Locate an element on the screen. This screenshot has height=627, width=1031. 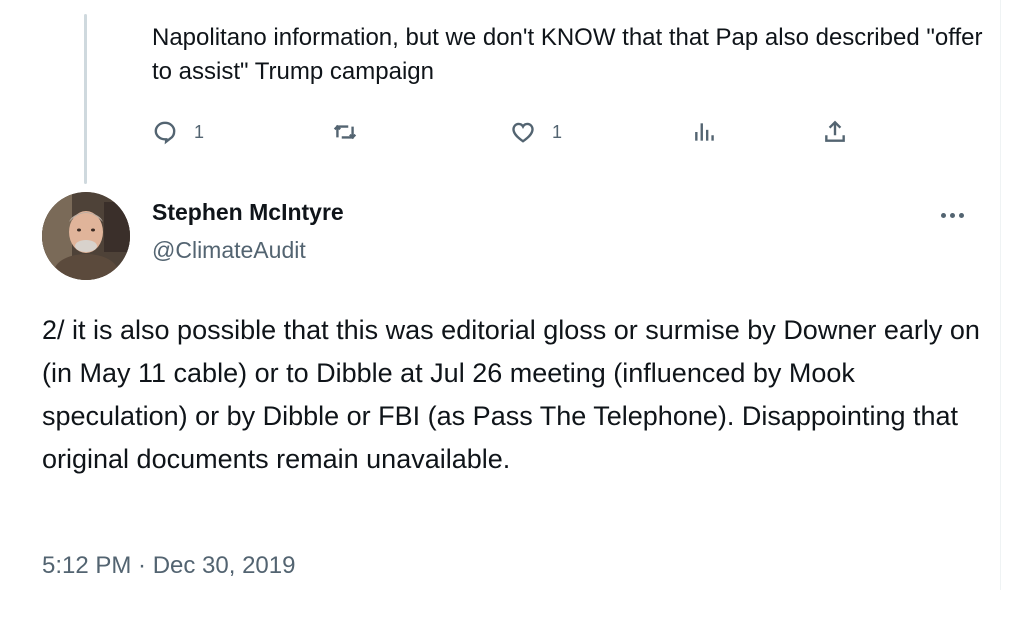
views-button is located at coordinates (705, 132).